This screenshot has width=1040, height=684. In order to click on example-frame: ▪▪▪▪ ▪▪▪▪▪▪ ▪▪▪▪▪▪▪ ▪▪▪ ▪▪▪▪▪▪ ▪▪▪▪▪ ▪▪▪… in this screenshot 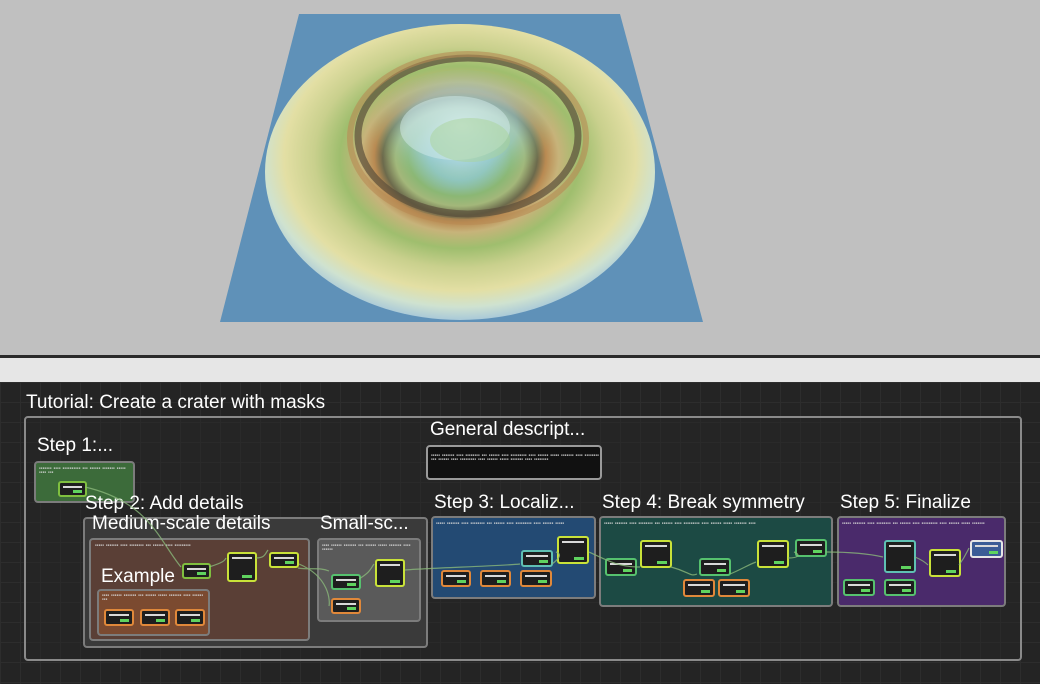, I will do `click(153, 612)`.